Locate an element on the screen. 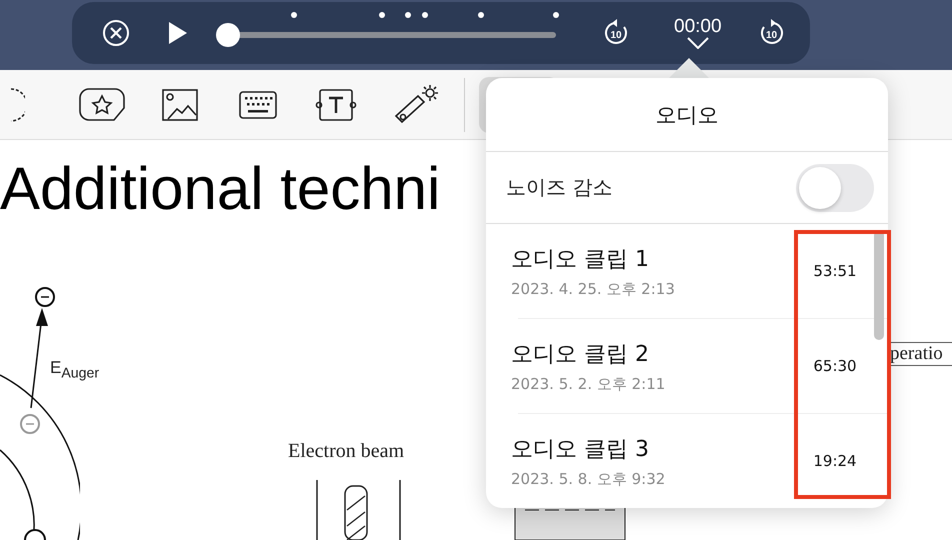  noise-reduction-label: 노이즈 감소 is located at coordinates (559, 188).